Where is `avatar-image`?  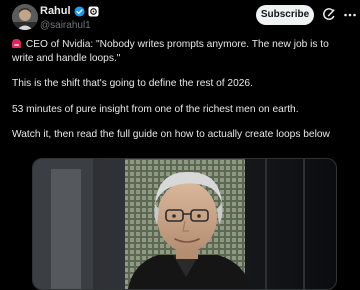 avatar-image is located at coordinates (25, 17).